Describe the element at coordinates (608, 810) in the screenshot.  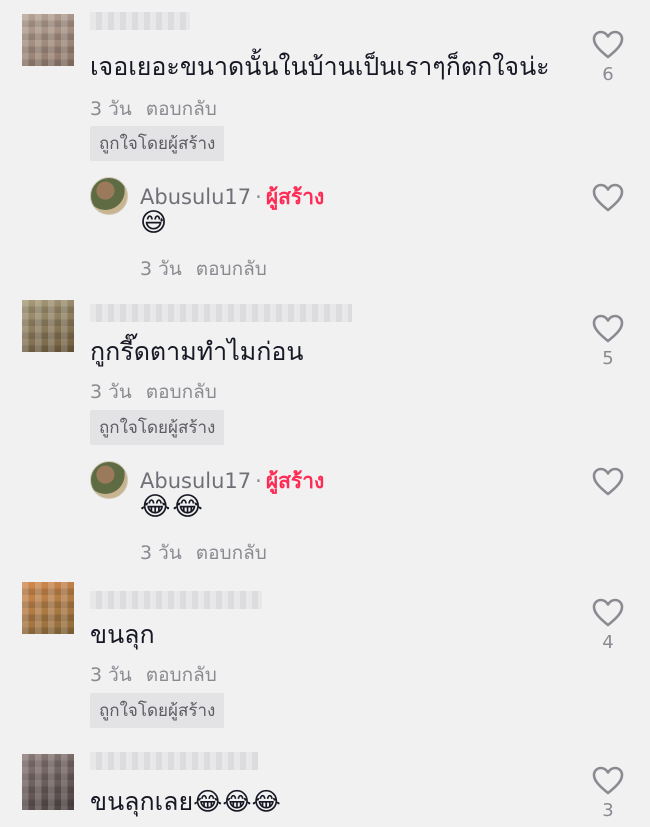
I see `like-count: 3` at that location.